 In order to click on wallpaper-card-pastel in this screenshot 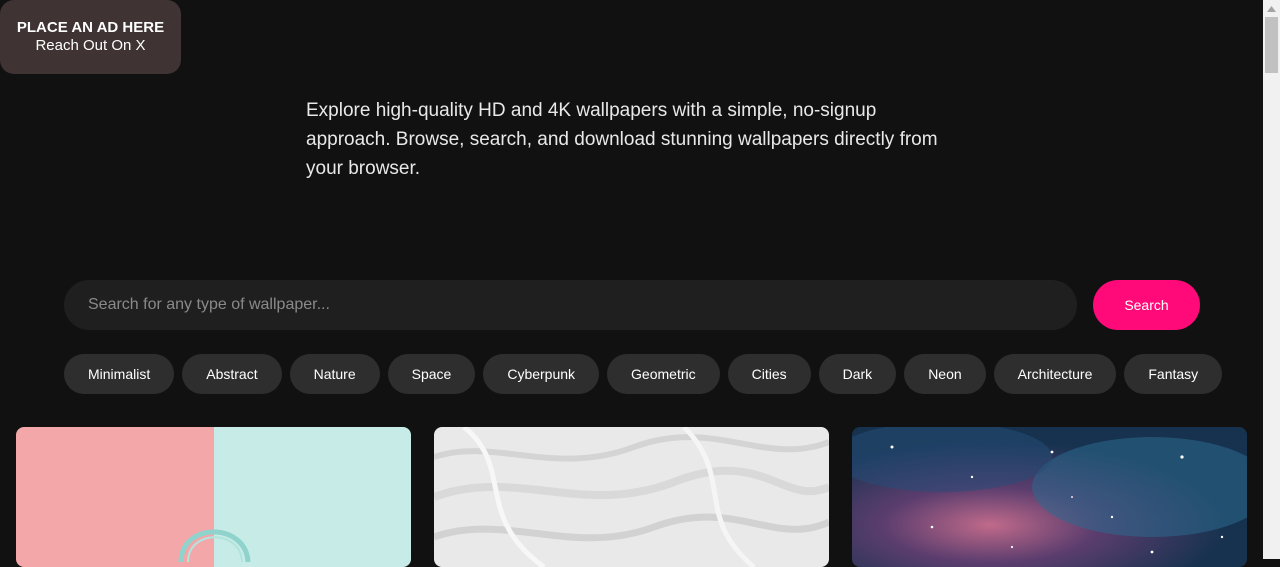, I will do `click(213, 497)`.